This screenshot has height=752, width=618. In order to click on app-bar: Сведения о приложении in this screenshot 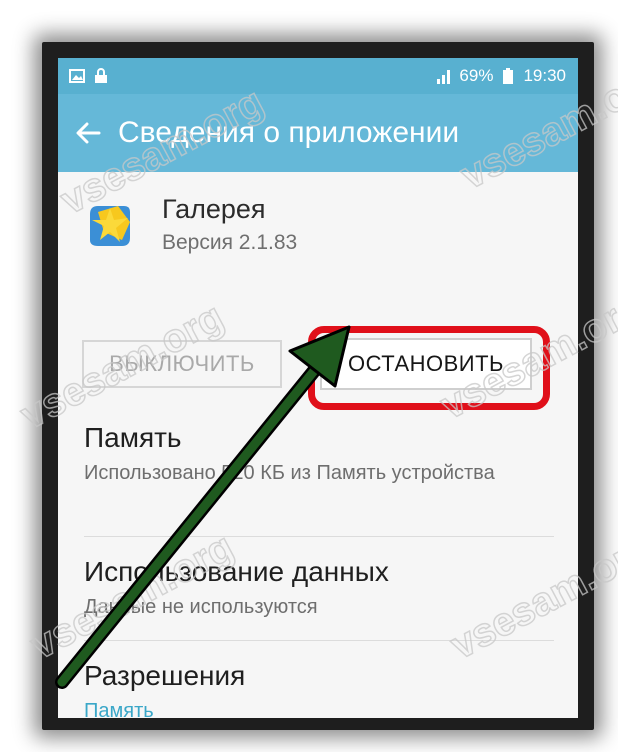, I will do `click(318, 133)`.